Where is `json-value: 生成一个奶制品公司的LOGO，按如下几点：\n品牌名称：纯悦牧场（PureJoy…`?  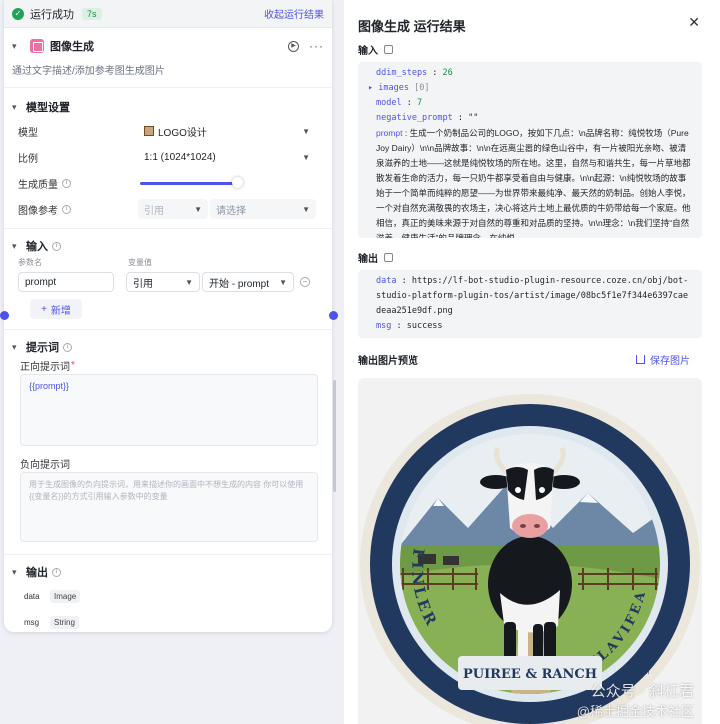
json-value: 生成一个奶制品公司的LOGO，按如下几点：\n品牌名称：纯悦牧场（PureJoy… is located at coordinates (533, 183).